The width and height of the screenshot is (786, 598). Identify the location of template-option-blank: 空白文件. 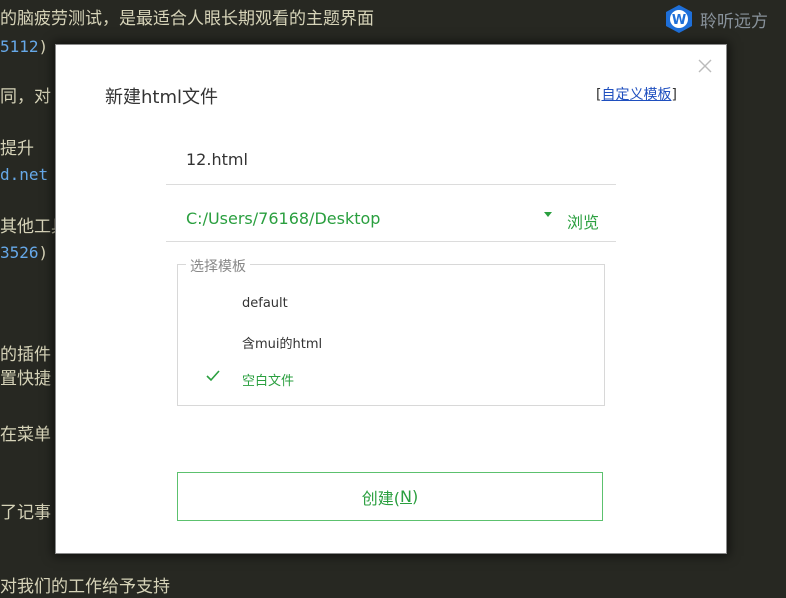
(391, 379).